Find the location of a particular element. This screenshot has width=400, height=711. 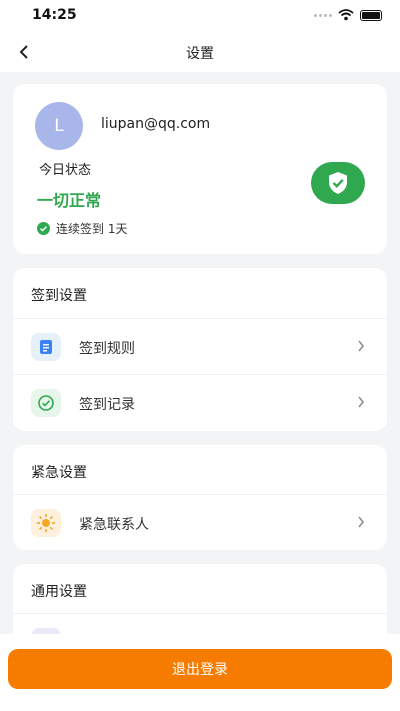

streak-text: 连续签到 1天 is located at coordinates (92, 229).